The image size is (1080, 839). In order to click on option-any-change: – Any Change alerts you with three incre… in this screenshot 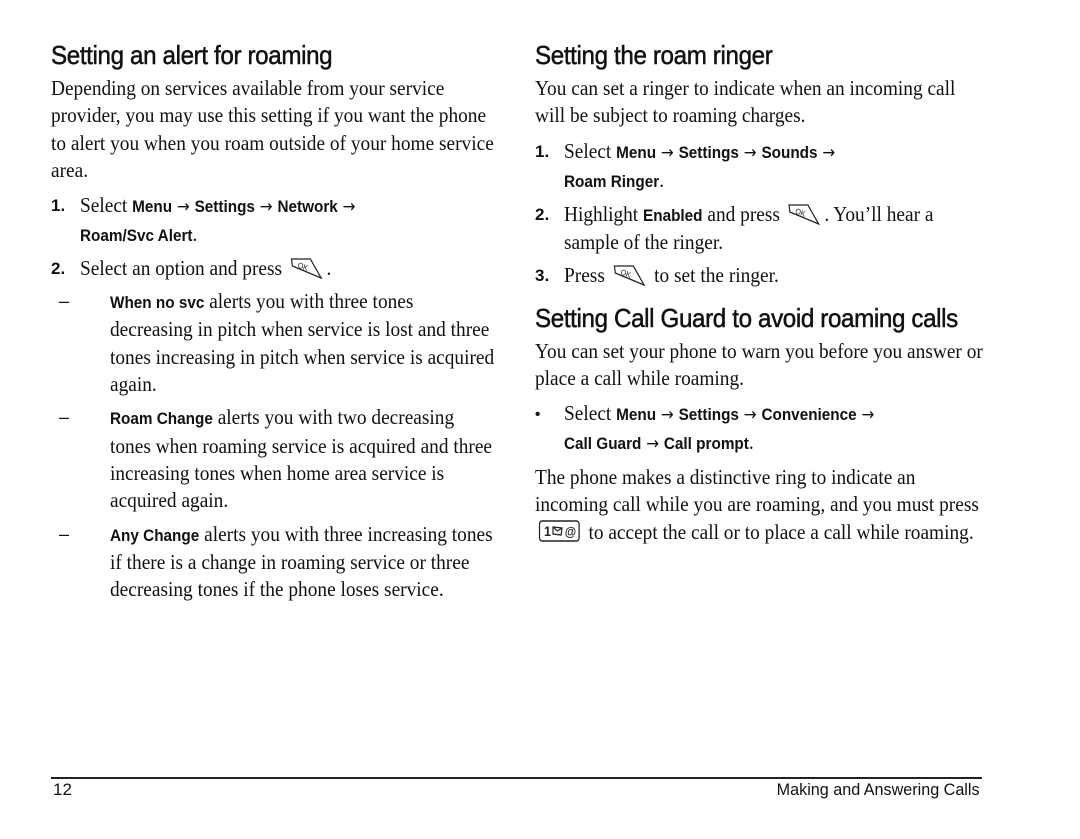, I will do `click(276, 561)`.